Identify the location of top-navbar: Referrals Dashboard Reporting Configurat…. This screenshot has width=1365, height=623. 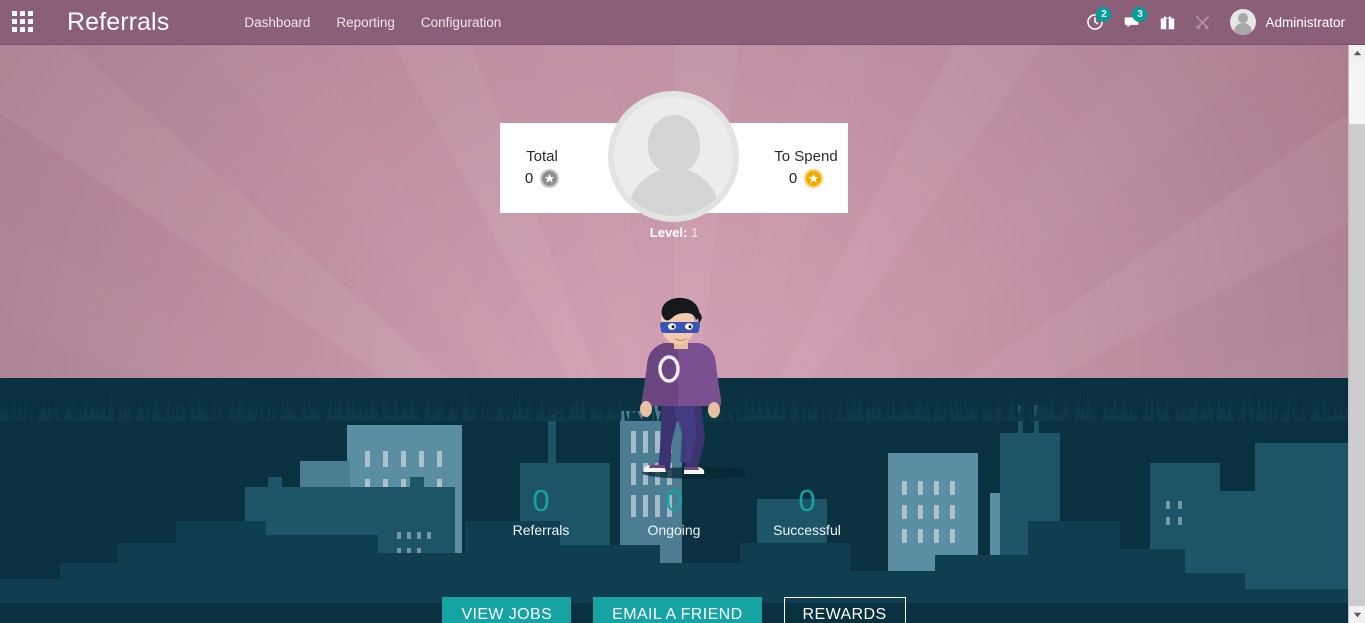
(682, 22).